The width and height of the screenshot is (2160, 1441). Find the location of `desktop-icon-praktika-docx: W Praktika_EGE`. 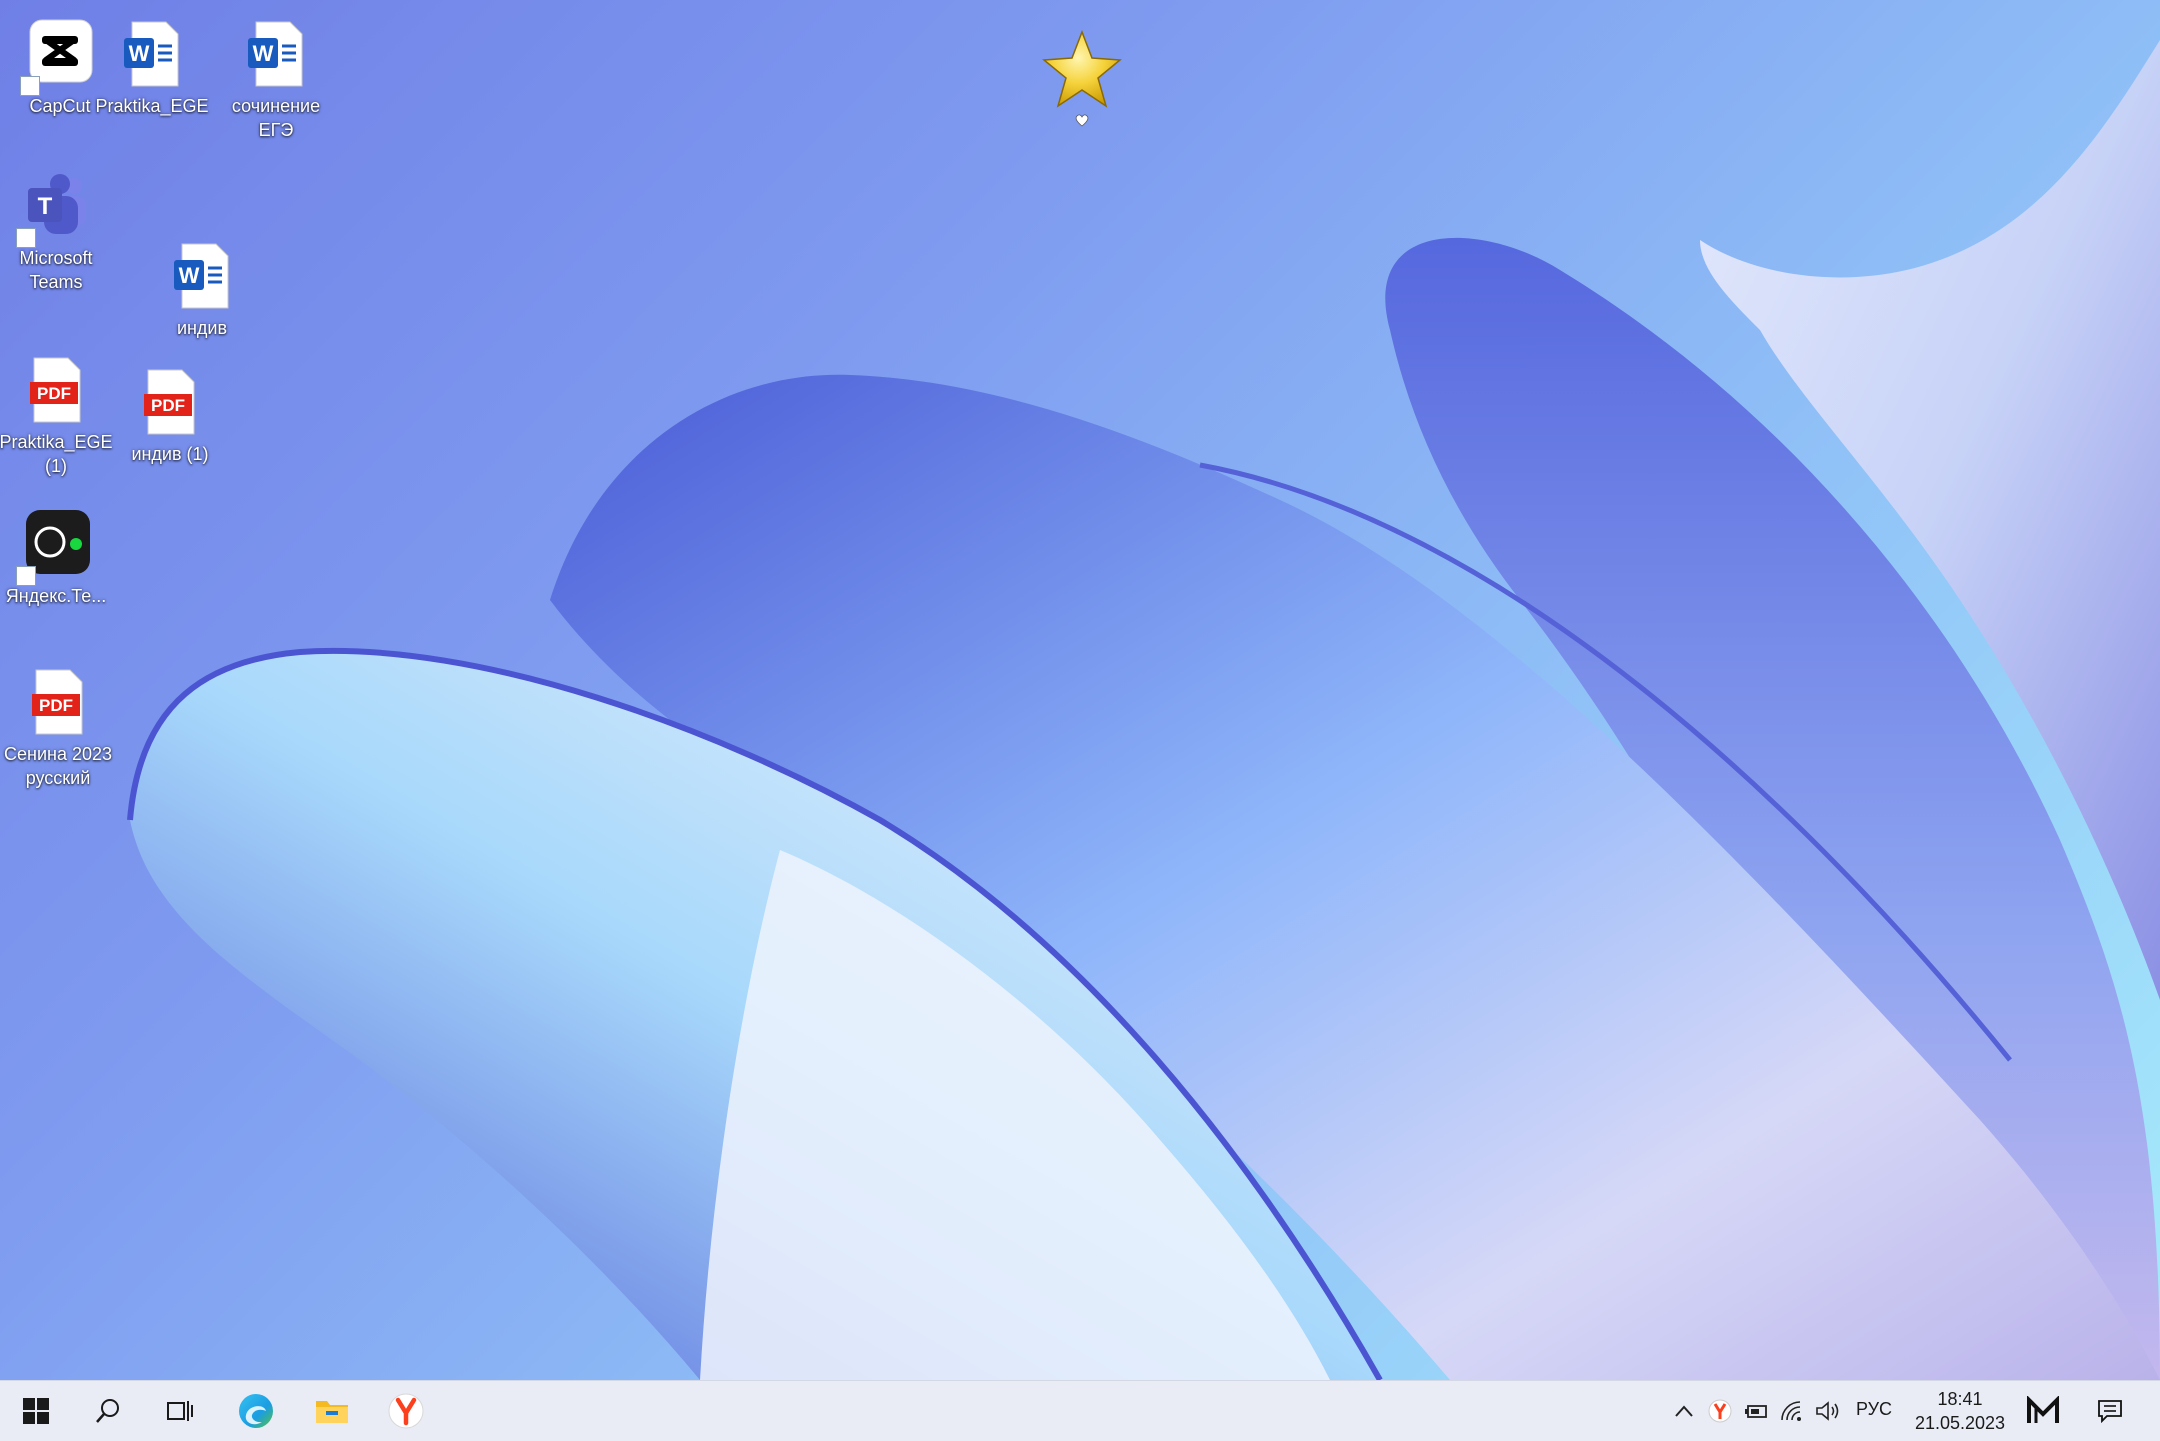

desktop-icon-praktika-docx: W Praktika_EGE is located at coordinates (152, 68).